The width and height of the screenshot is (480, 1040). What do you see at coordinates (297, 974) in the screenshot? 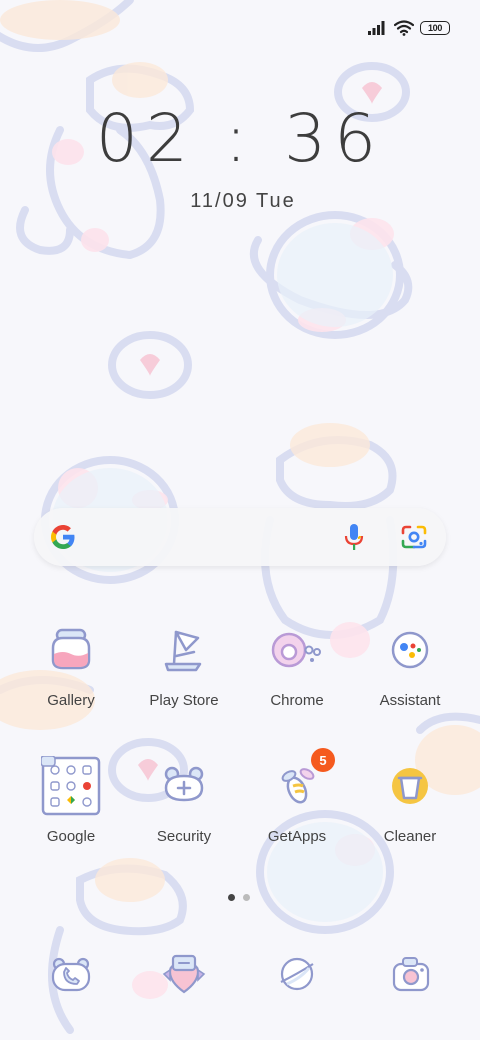
I see `browser-icon` at bounding box center [297, 974].